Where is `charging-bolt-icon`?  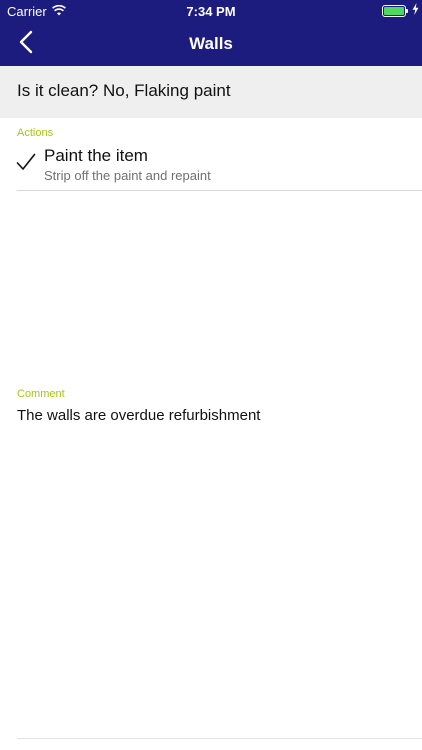
charging-bolt-icon is located at coordinates (415, 10).